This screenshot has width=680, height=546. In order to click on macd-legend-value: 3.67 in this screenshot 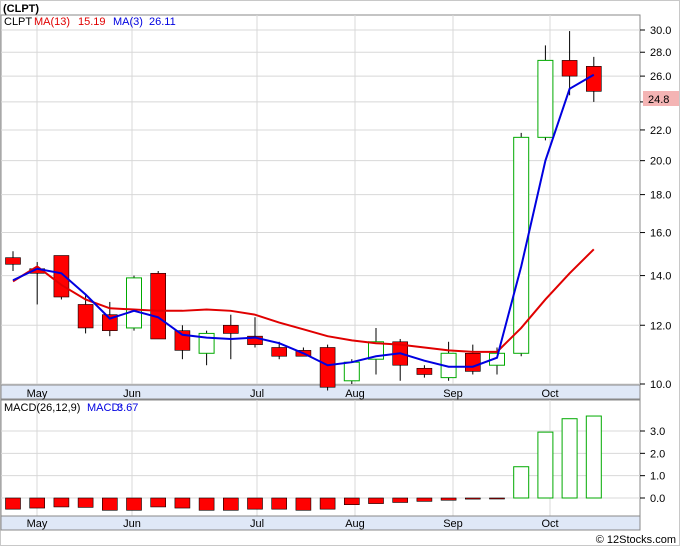, I will do `click(127, 408)`.